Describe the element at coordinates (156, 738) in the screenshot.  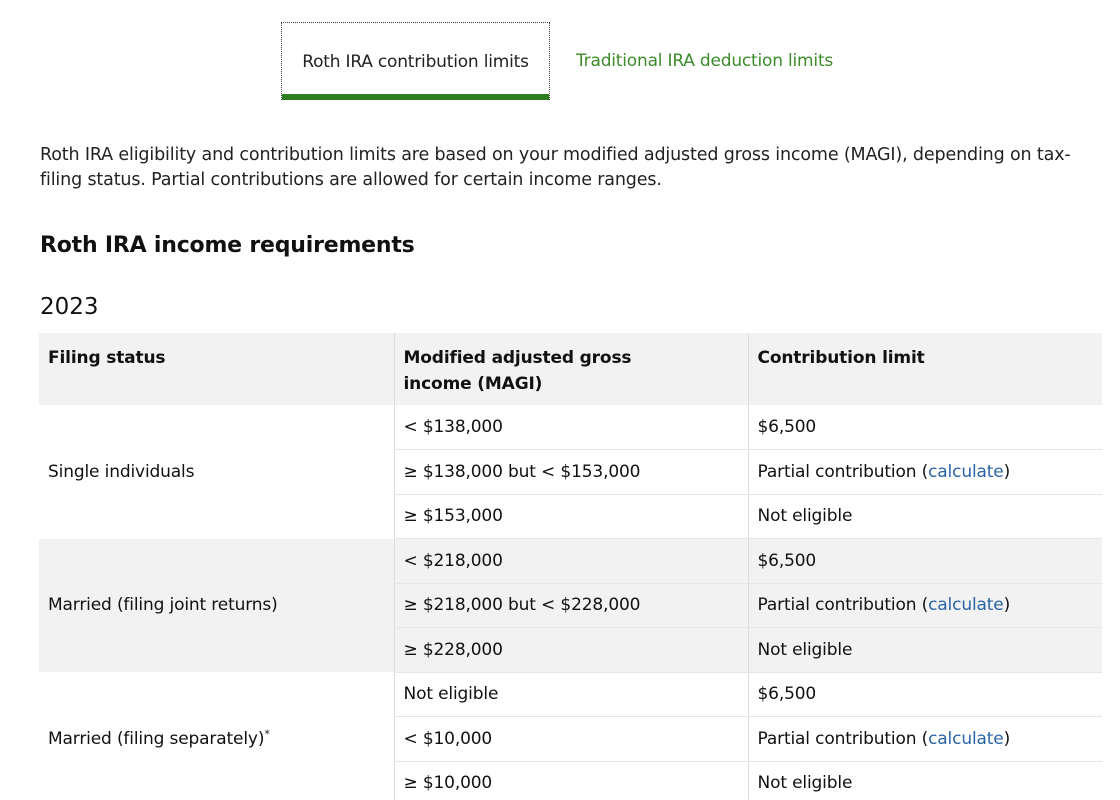
I see `filing-status-label: Married (filing separately)` at that location.